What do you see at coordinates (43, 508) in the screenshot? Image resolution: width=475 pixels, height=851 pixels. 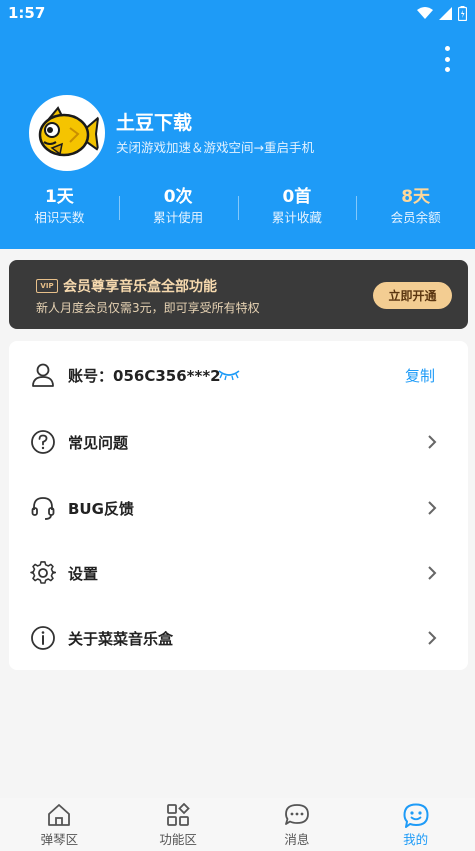 I see `headset-icon` at bounding box center [43, 508].